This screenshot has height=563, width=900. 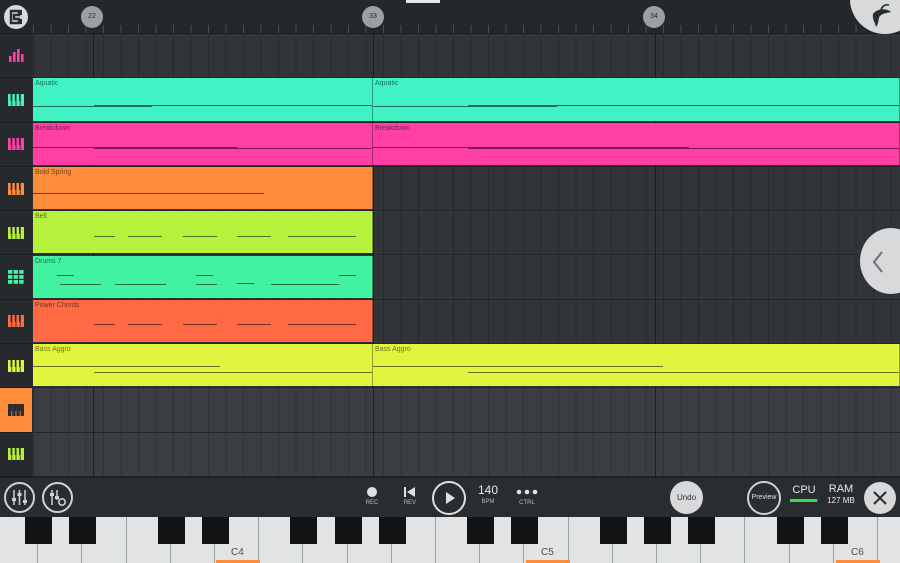 I want to click on control-button: CTRL, so click(x=527, y=496).